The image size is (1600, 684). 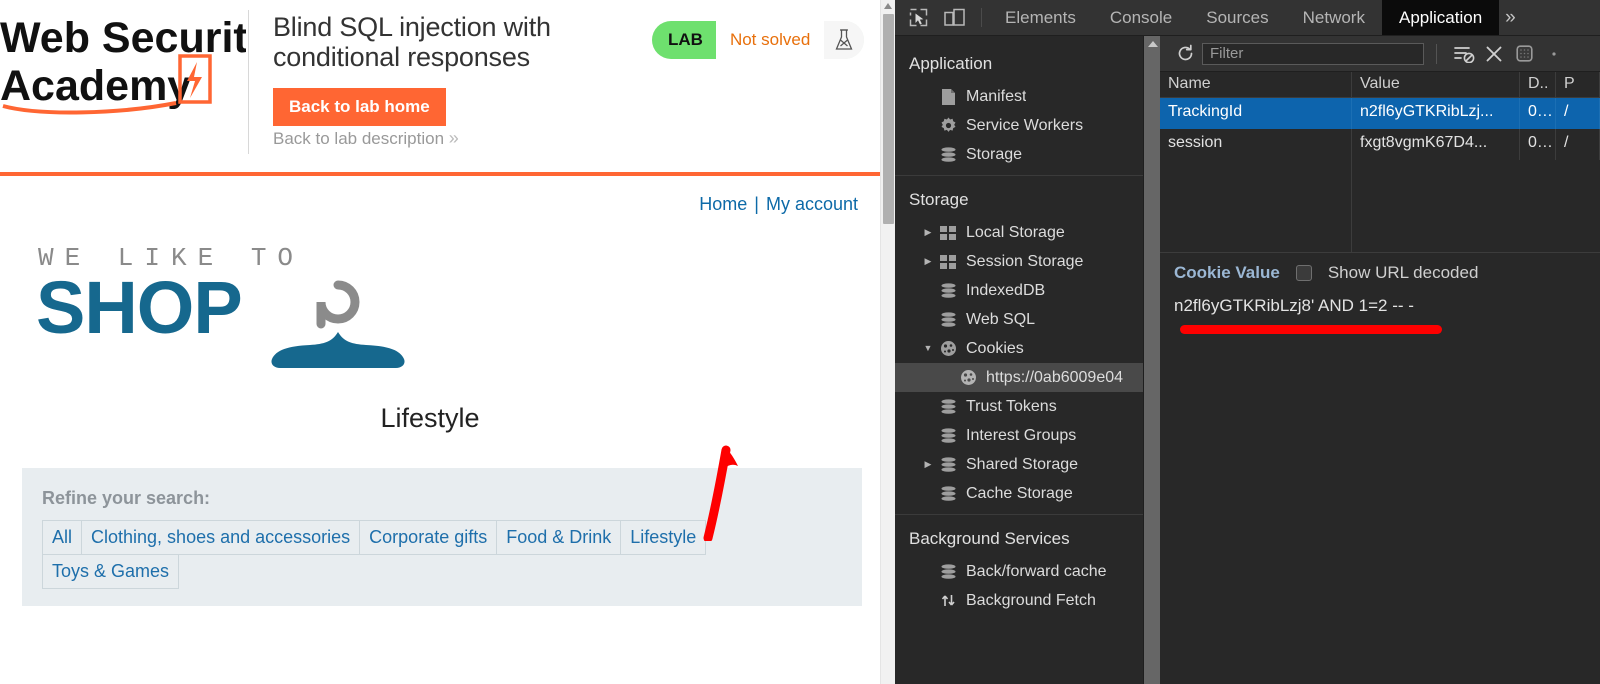 I want to click on sidebar-item-trust-tokens: Trust Tokens, so click(x=1019, y=406).